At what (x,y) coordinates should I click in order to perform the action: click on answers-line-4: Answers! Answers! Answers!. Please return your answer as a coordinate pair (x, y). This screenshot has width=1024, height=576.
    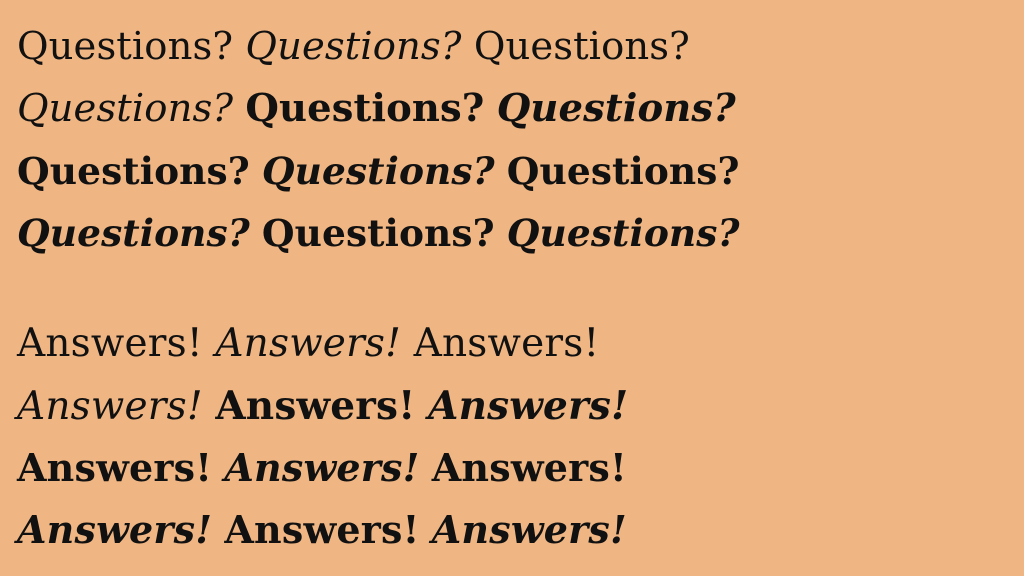
    Looking at the image, I should click on (322, 530).